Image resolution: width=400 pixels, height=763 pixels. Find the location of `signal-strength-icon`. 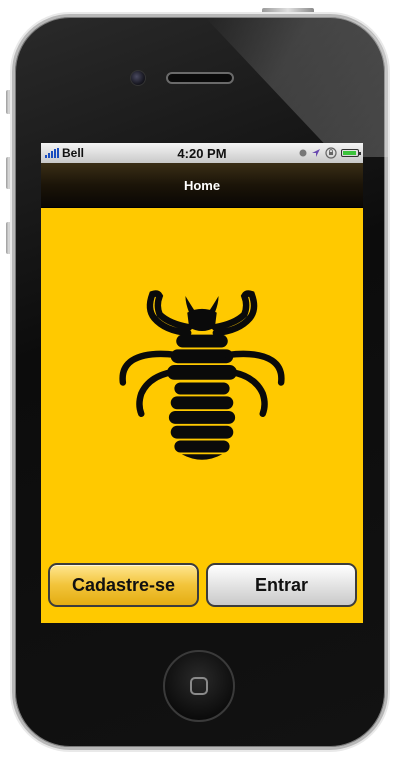

signal-strength-icon is located at coordinates (52, 153).